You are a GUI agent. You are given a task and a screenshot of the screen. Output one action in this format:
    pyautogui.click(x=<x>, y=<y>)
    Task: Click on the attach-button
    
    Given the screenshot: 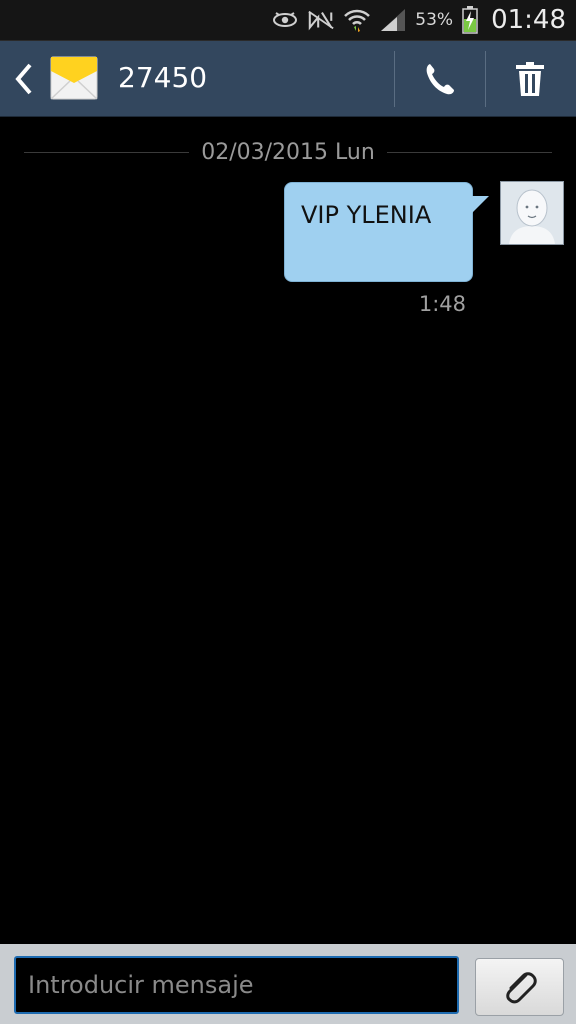 What is the action you would take?
    pyautogui.click(x=519, y=987)
    